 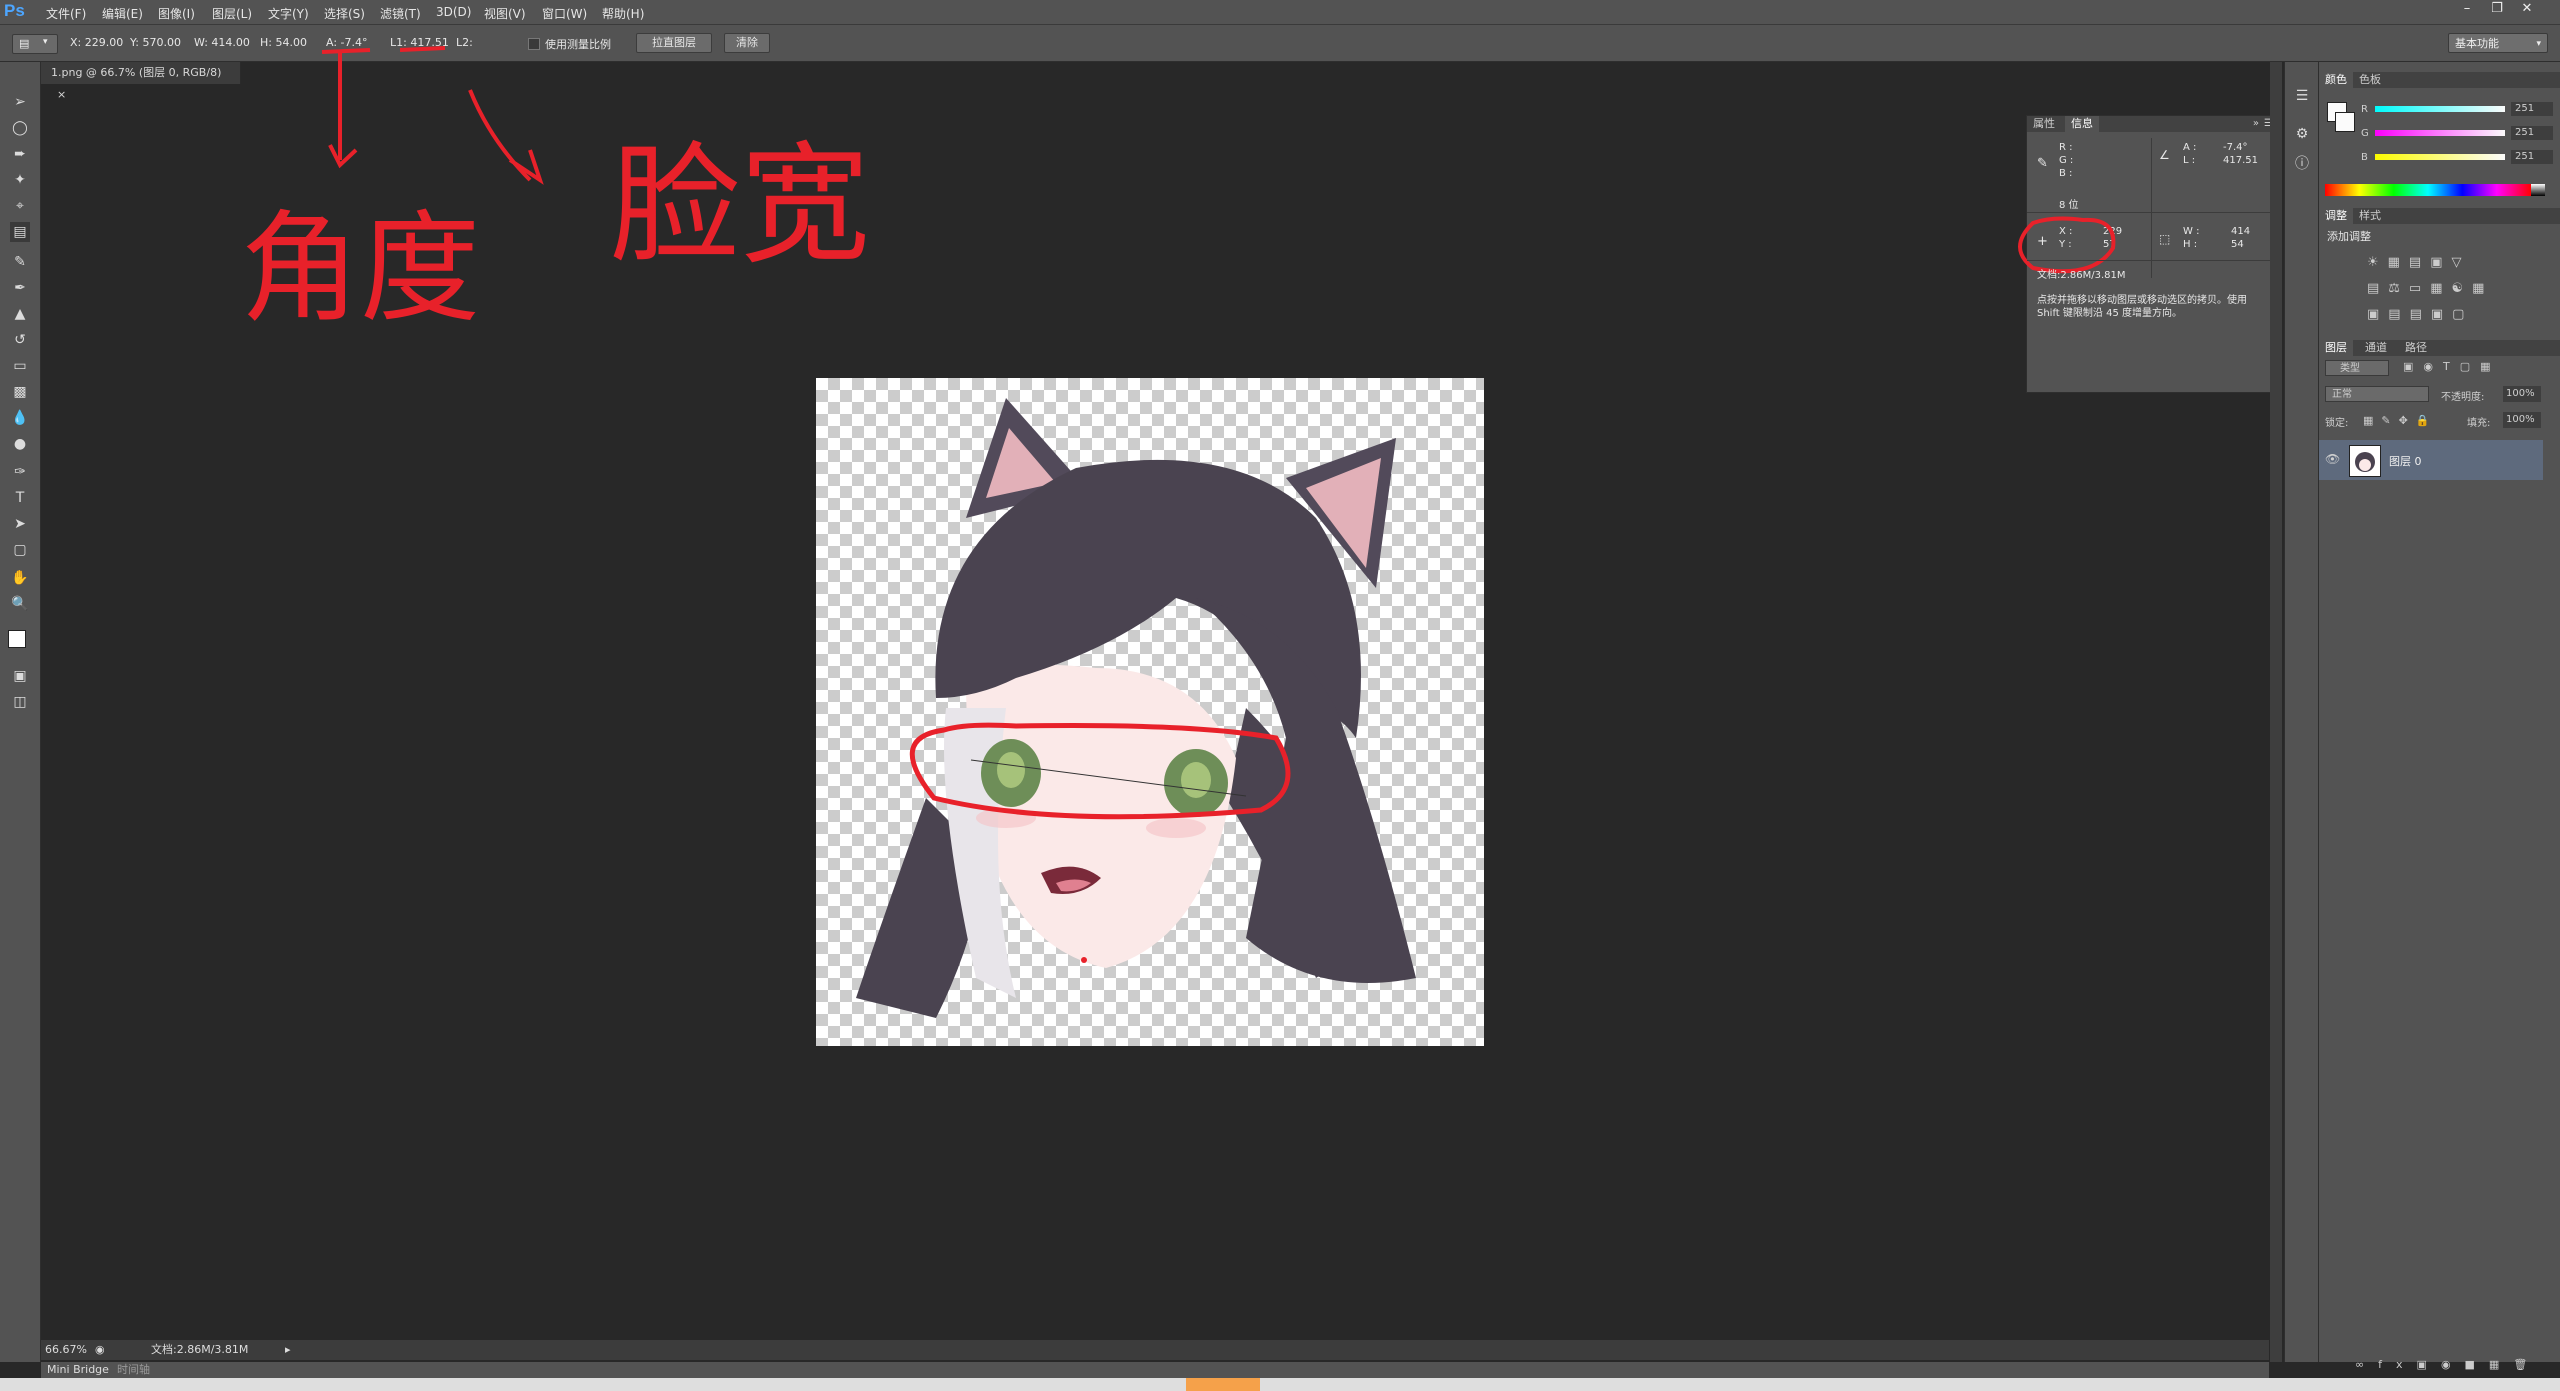 I want to click on layer-name: 图层 0, so click(x=2405, y=461).